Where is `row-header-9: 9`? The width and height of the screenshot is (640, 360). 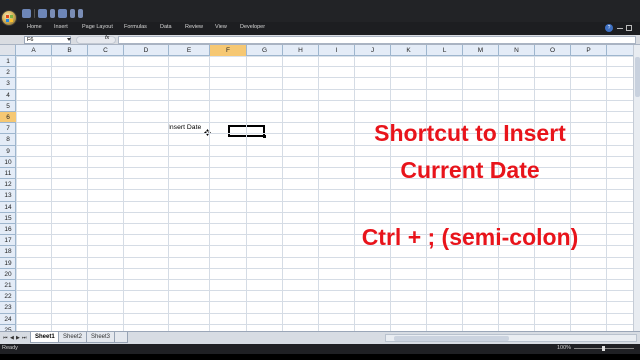 row-header-9: 9 is located at coordinates (8, 151).